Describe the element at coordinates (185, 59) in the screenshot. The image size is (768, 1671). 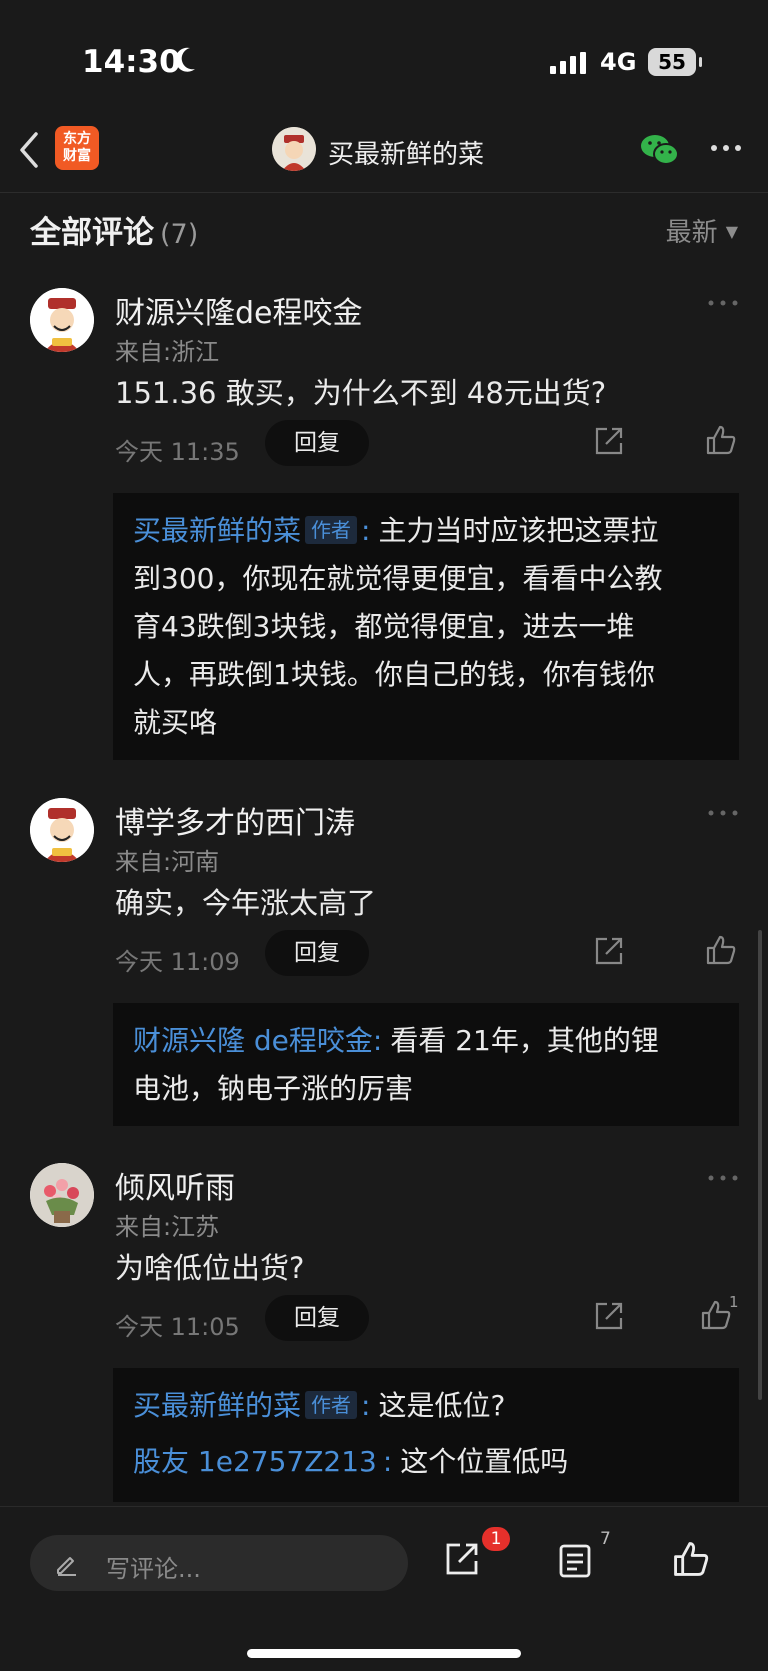
I see `moon-icon` at that location.